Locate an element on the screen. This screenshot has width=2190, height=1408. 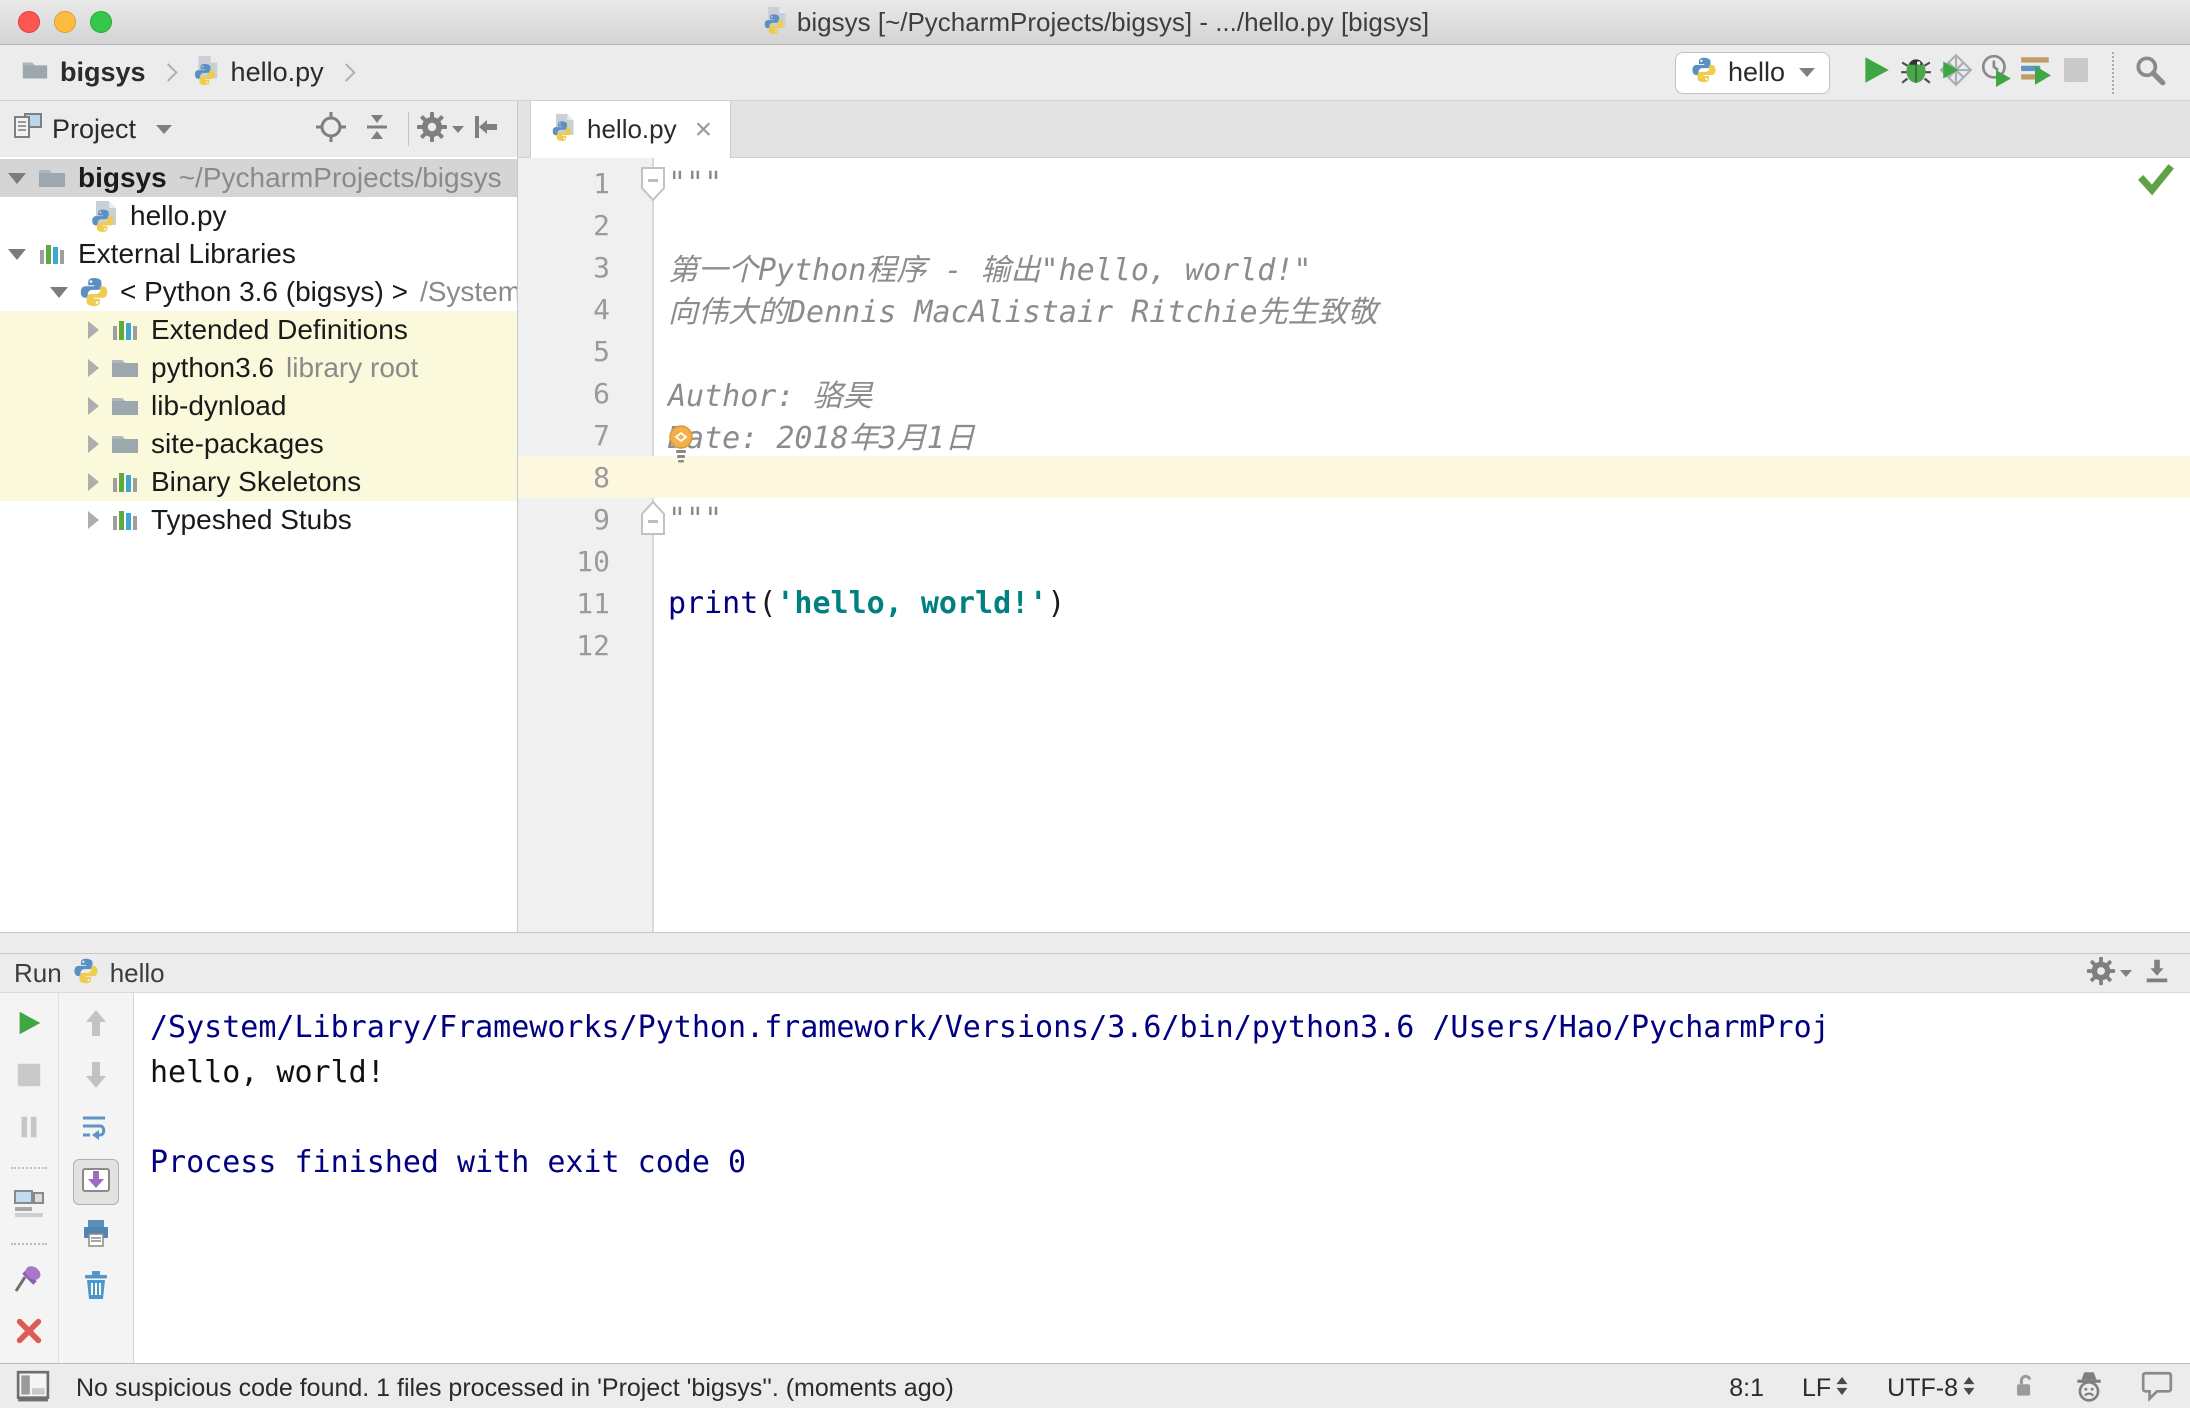
tree-item-label: python3.6 is located at coordinates (212, 367).